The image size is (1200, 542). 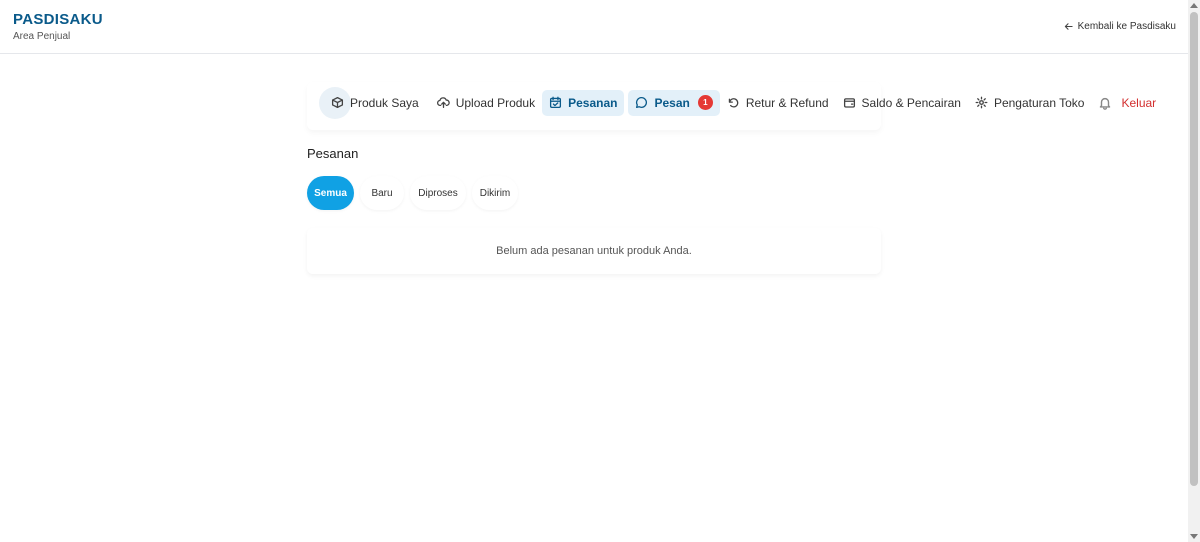 What do you see at coordinates (495, 193) in the screenshot?
I see `tab-dikirim: Dikirim` at bounding box center [495, 193].